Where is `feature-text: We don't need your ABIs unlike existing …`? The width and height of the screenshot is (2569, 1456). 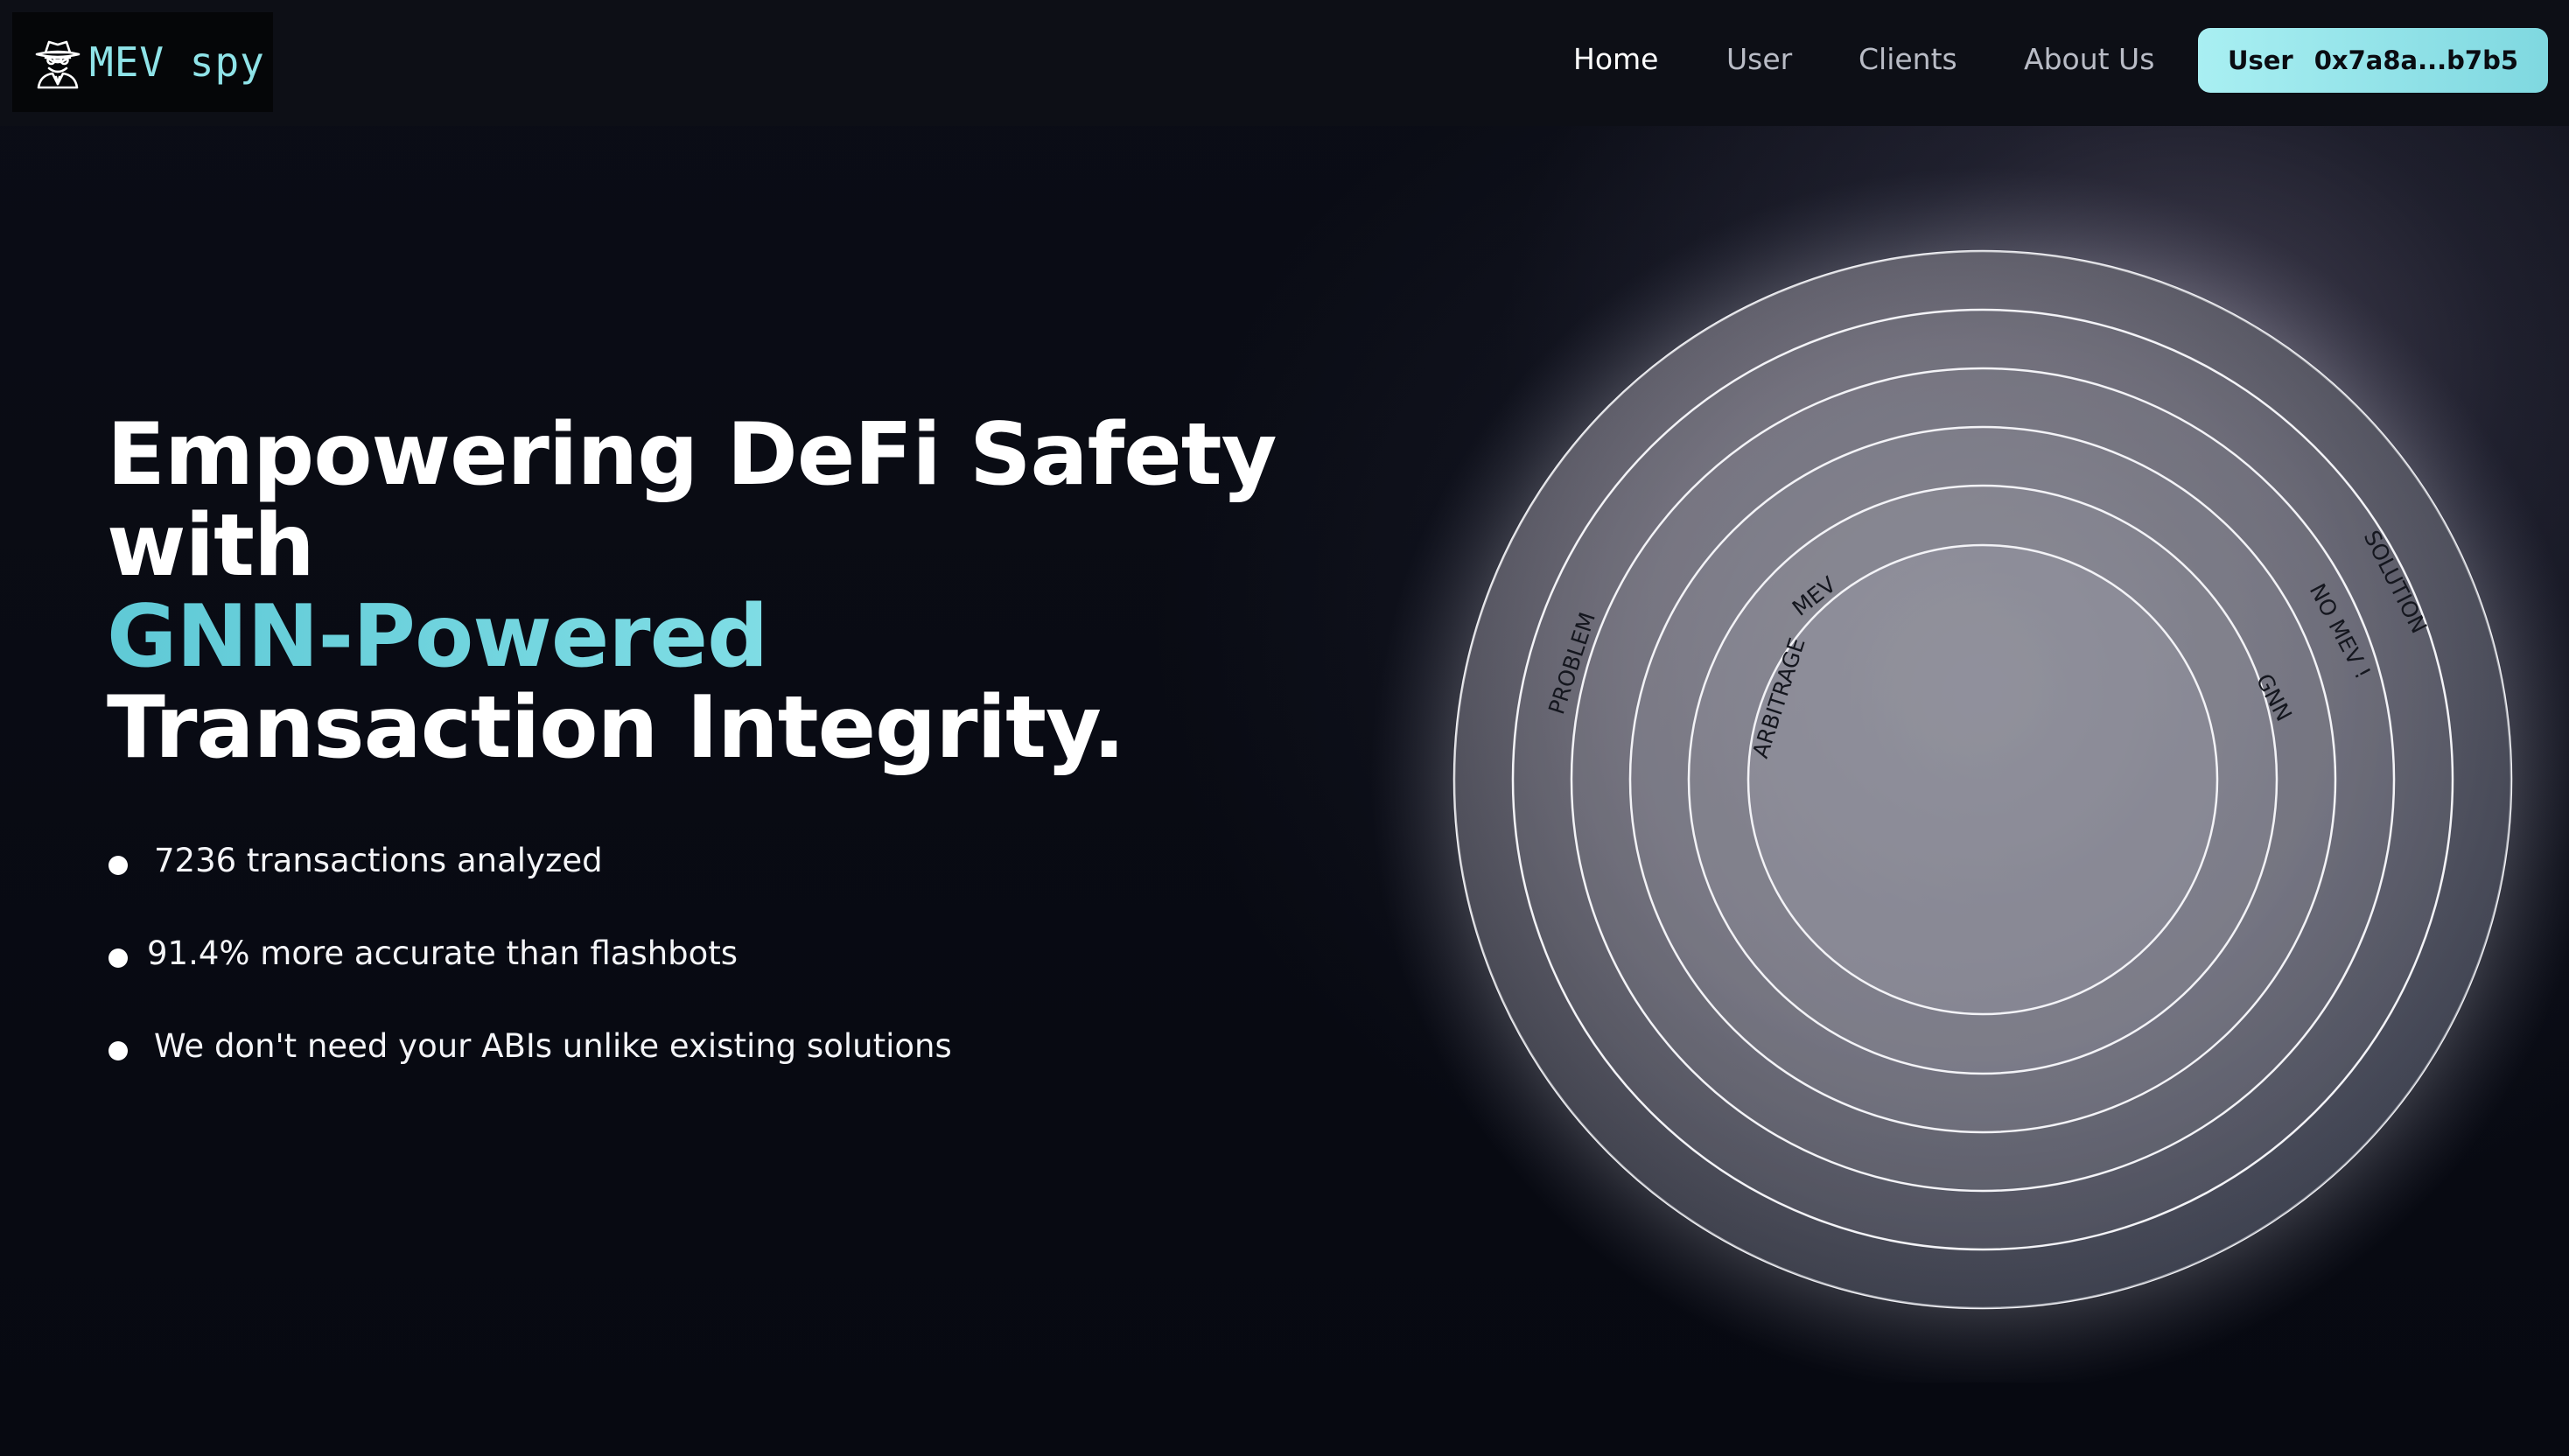
feature-text: We don't need your ABIs unlike existing … is located at coordinates (553, 1046).